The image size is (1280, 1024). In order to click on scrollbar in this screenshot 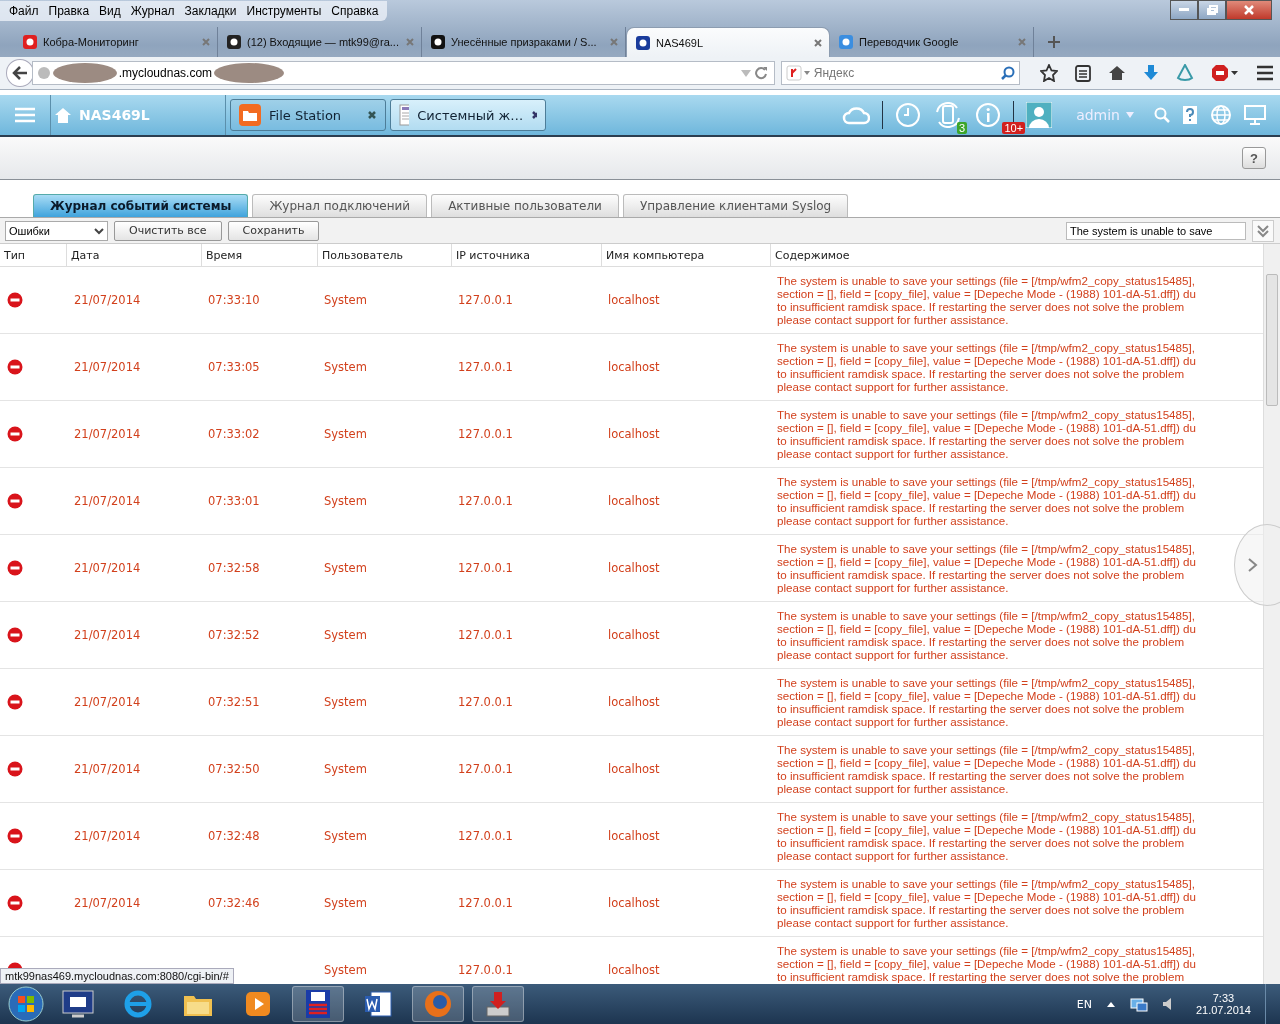, I will do `click(1271, 614)`.